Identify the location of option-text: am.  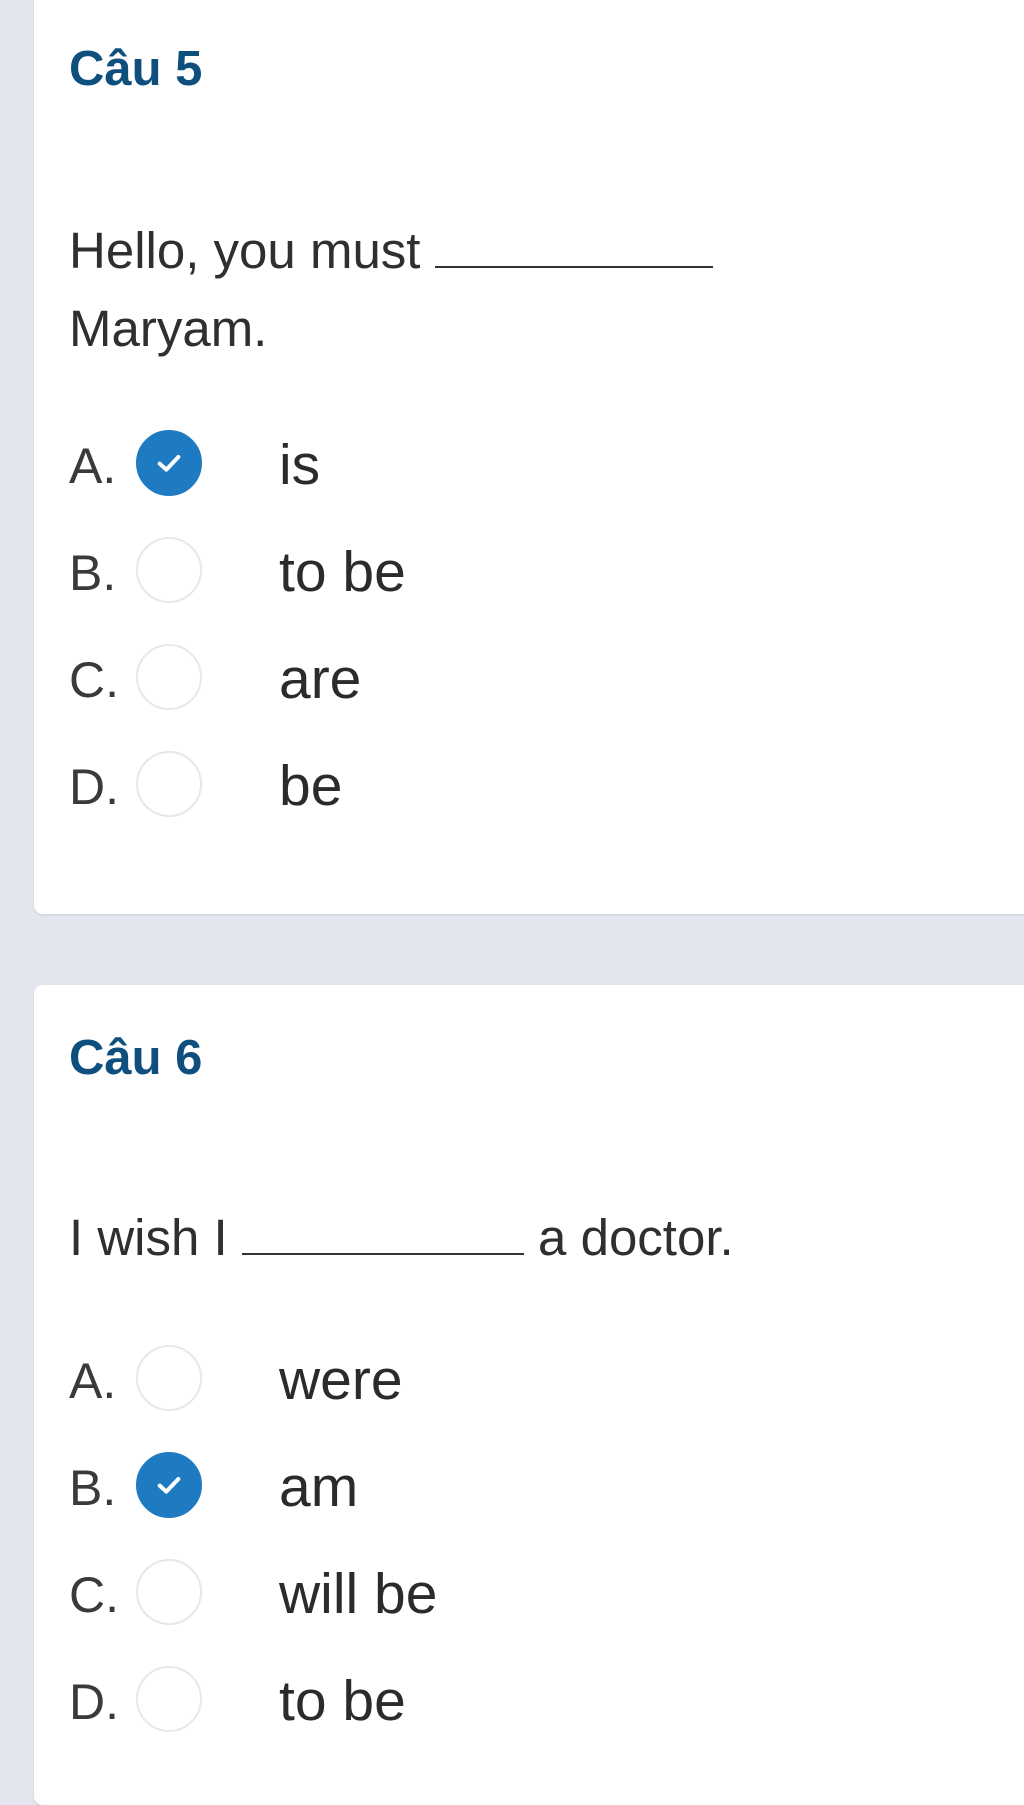
(319, 1487).